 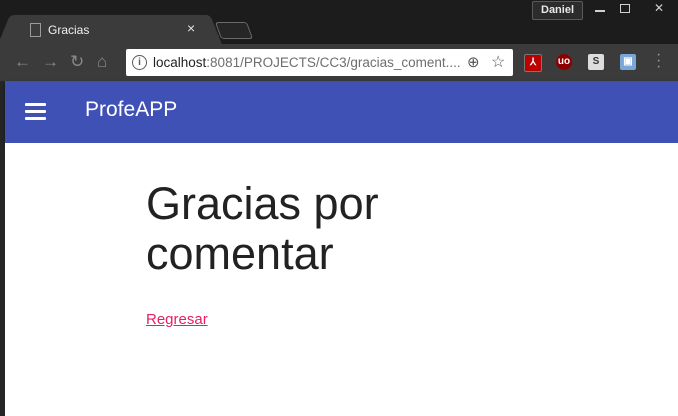 What do you see at coordinates (658, 61) in the screenshot?
I see `browser-menu-icon: · · ·` at bounding box center [658, 61].